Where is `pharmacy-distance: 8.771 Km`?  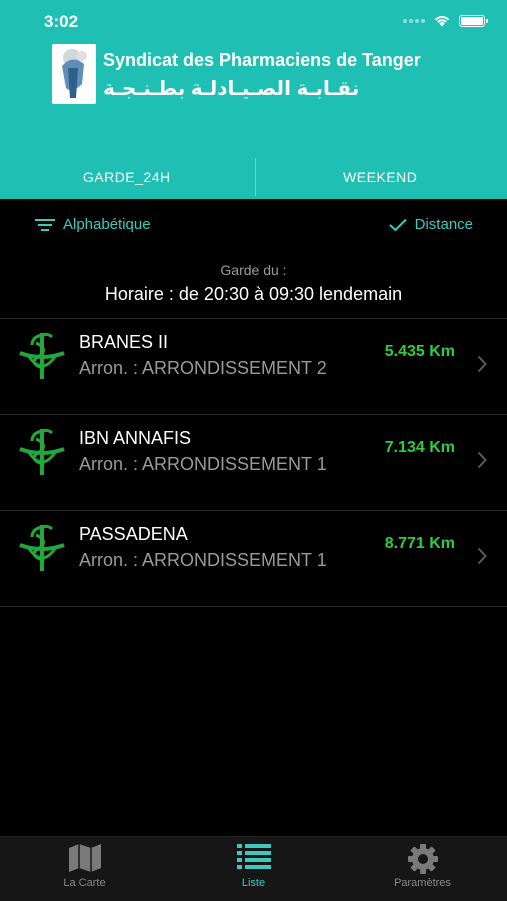
pharmacy-distance: 8.771 Km is located at coordinates (420, 544).